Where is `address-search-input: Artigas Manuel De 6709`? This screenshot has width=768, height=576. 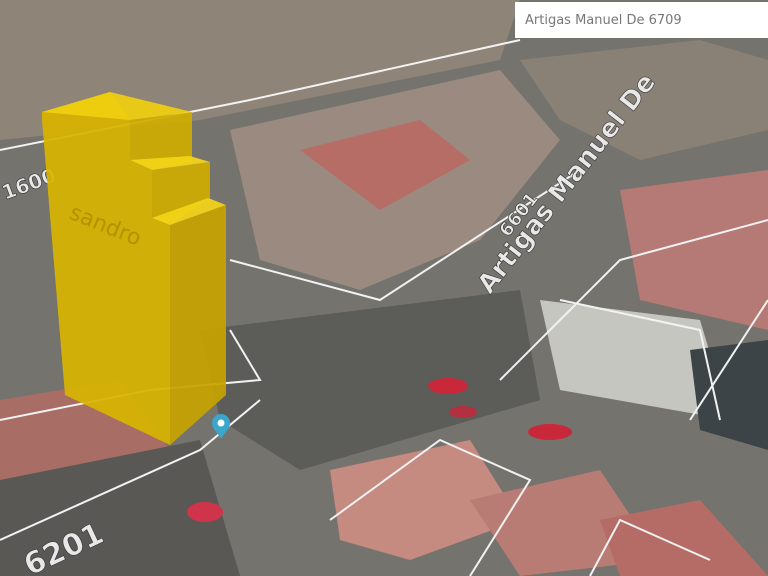
address-search-input: Artigas Manuel De 6709 is located at coordinates (641, 20).